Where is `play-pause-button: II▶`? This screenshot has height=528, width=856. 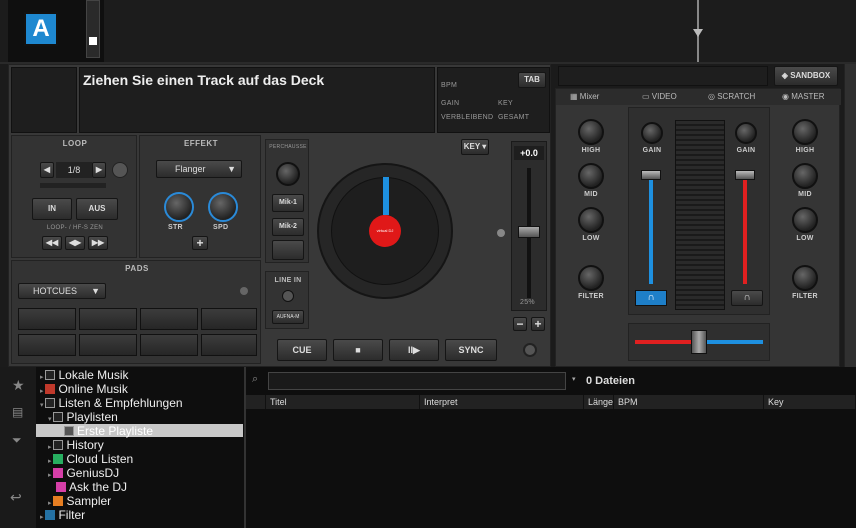
play-pause-button: II▶ is located at coordinates (414, 350).